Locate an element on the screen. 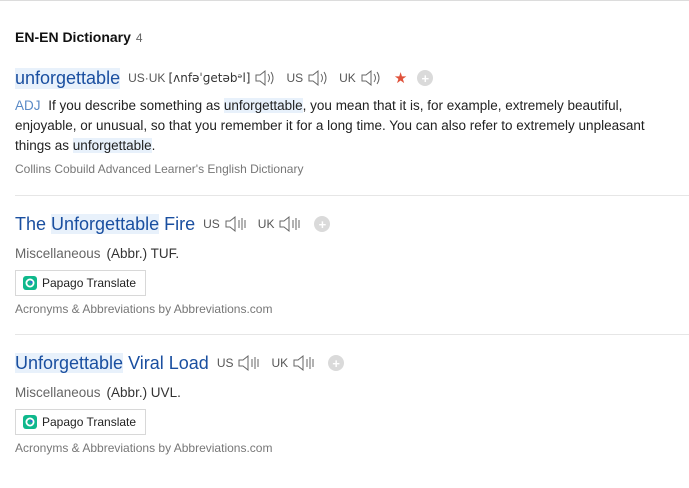 Image resolution: width=689 pixels, height=488 pixels. headword-part: The is located at coordinates (31, 223).